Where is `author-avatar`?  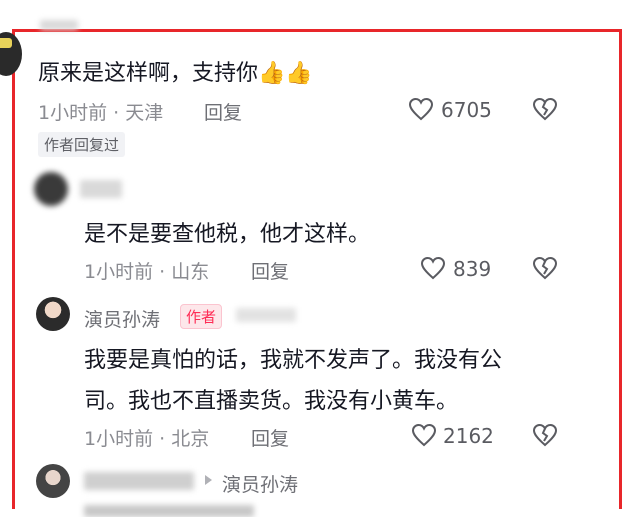 author-avatar is located at coordinates (53, 314).